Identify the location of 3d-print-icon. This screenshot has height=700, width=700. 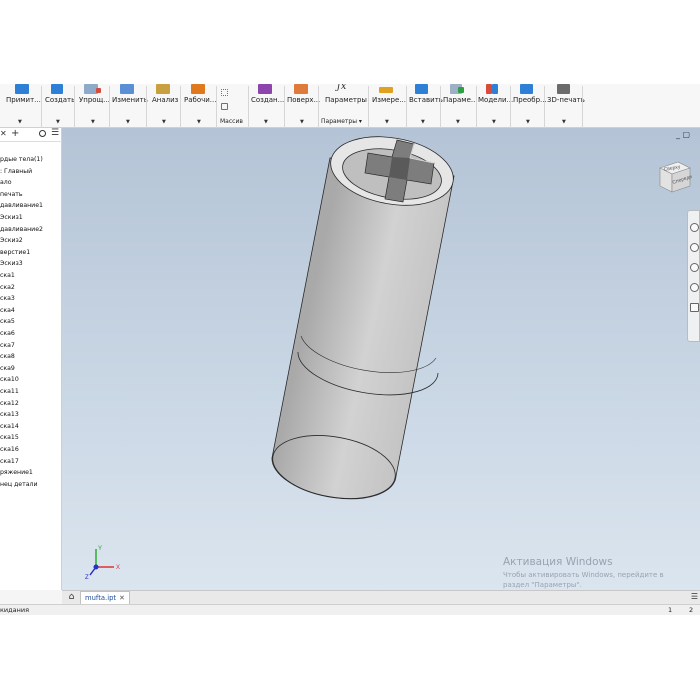
(563, 89).